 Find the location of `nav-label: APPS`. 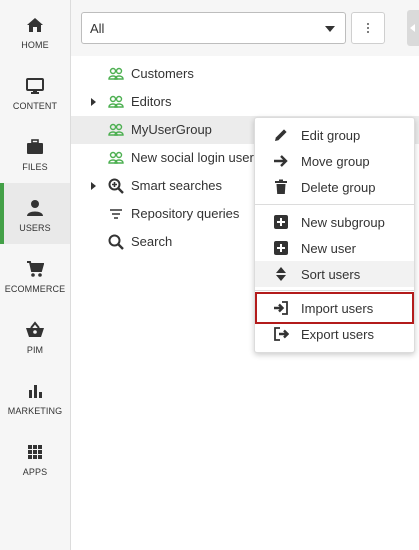

nav-label: APPS is located at coordinates (35, 472).